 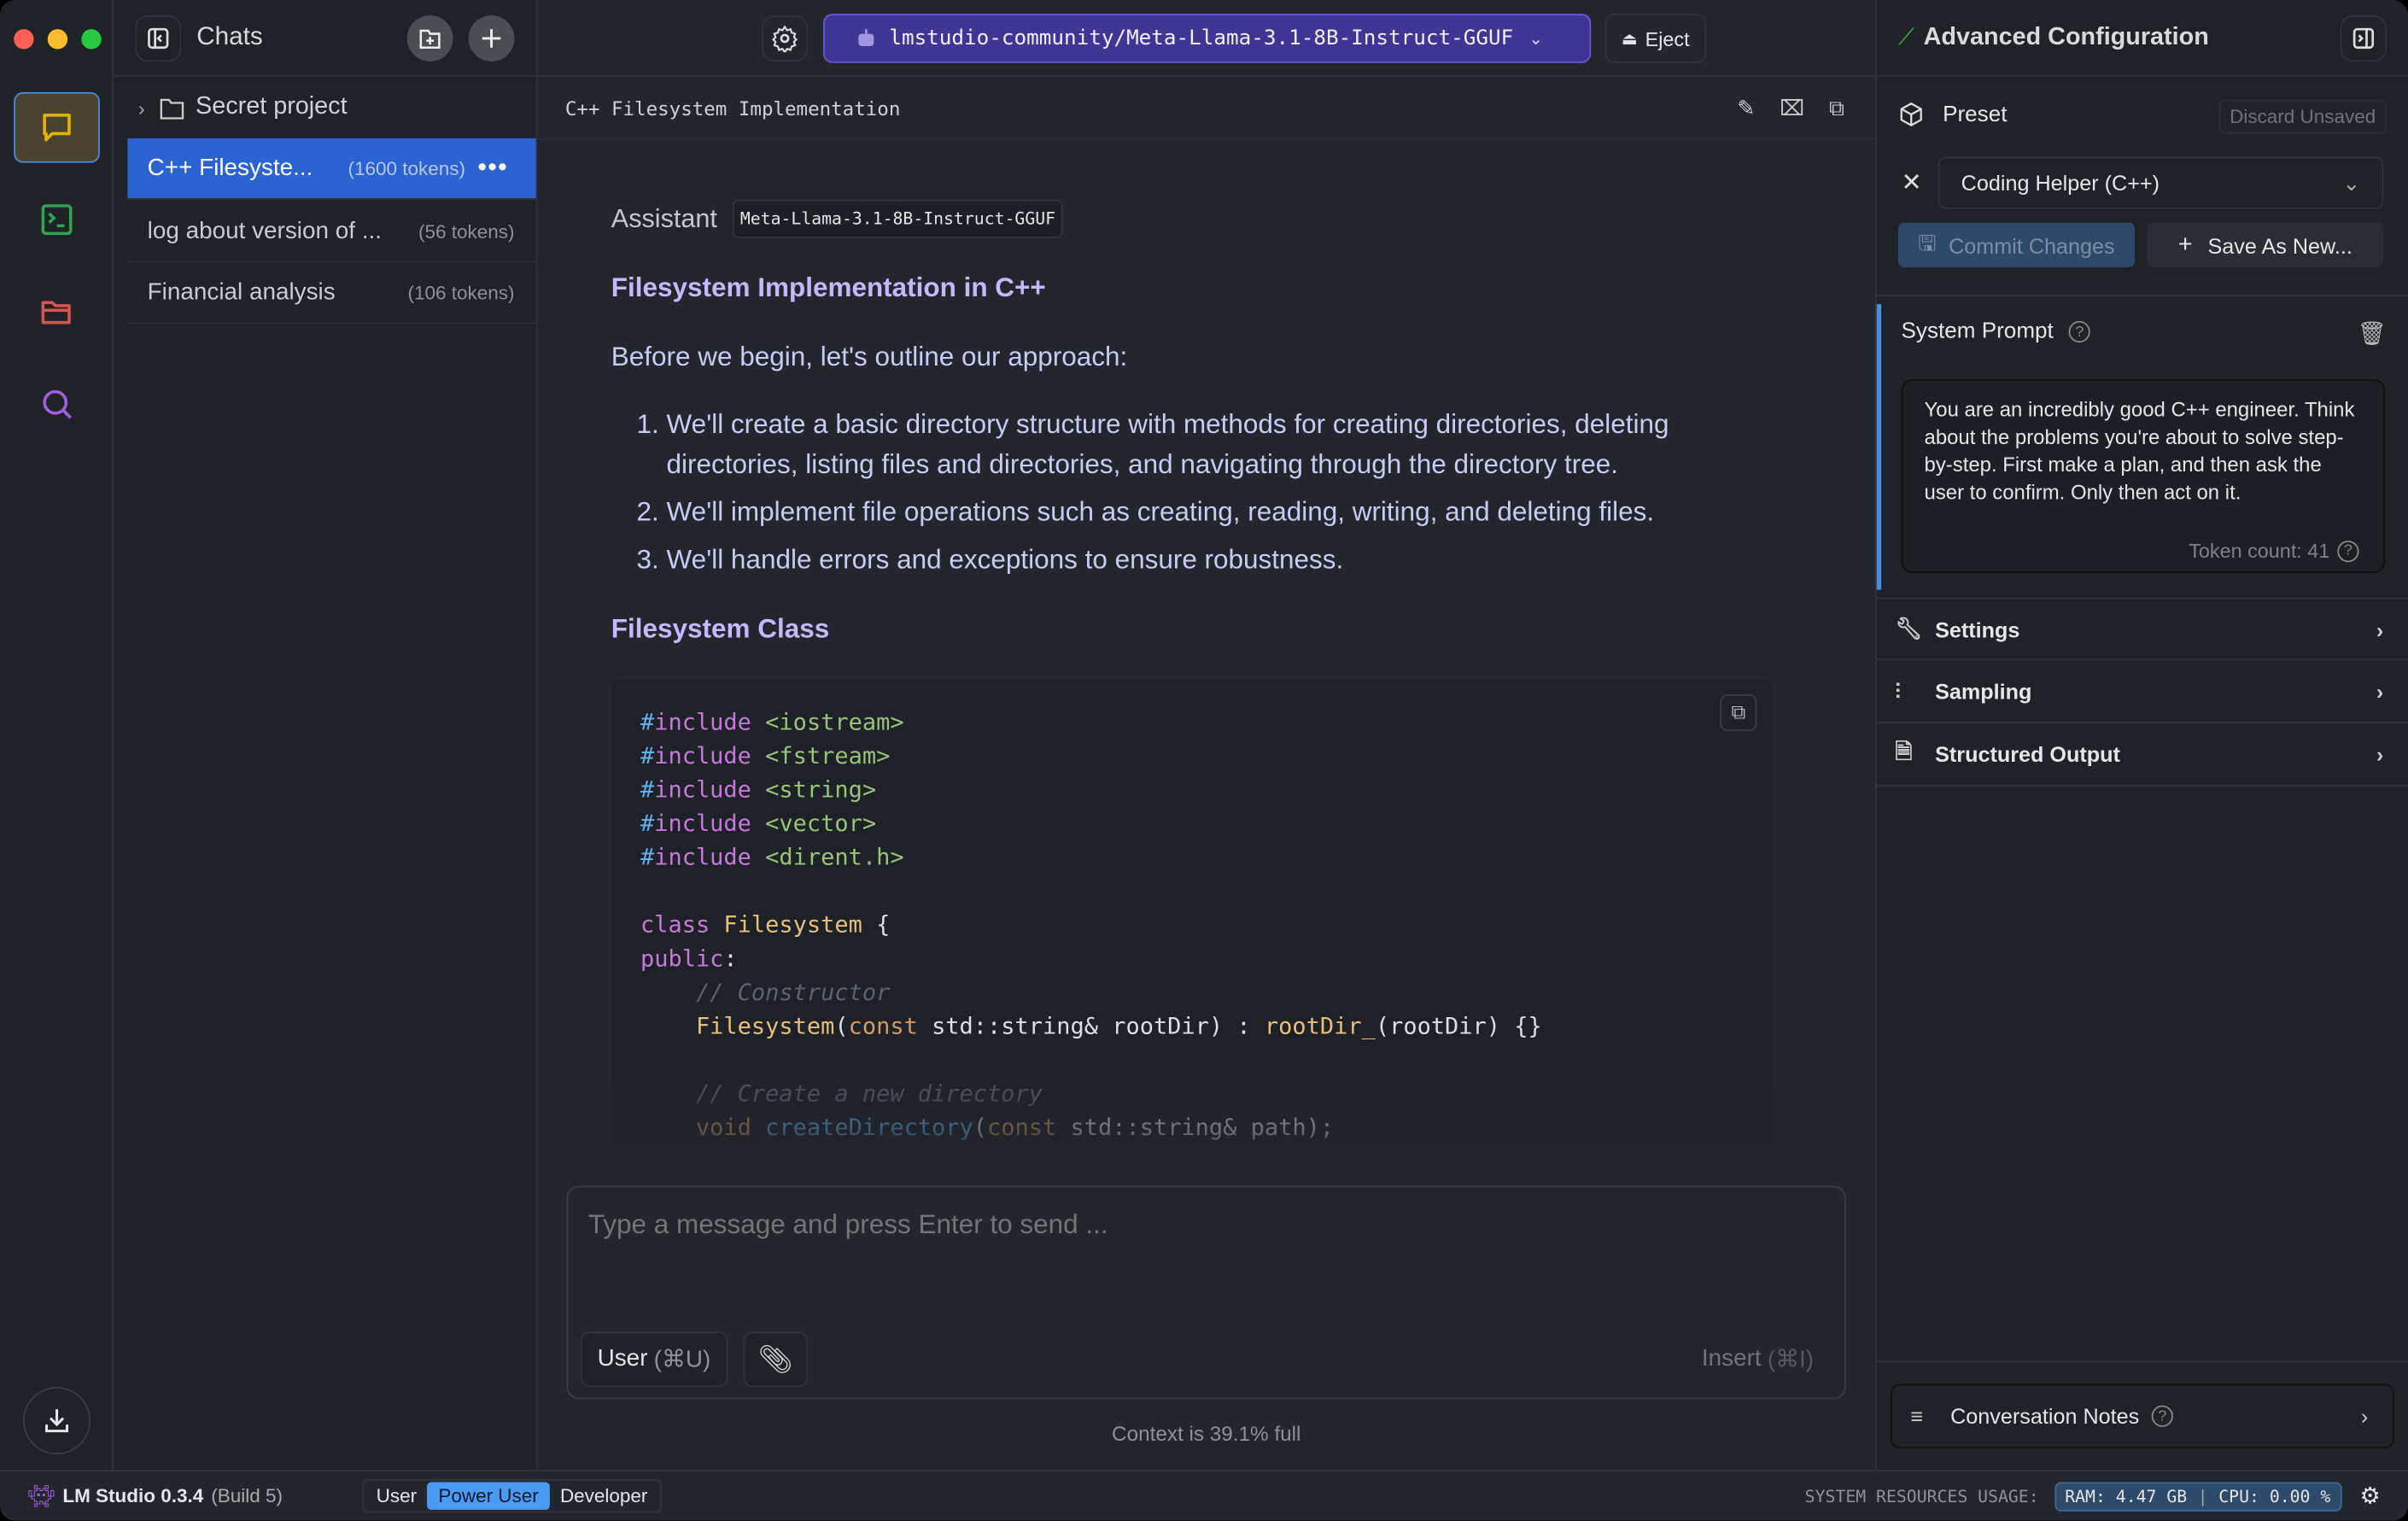 I want to click on folder-plus-icon, so click(x=430, y=38).